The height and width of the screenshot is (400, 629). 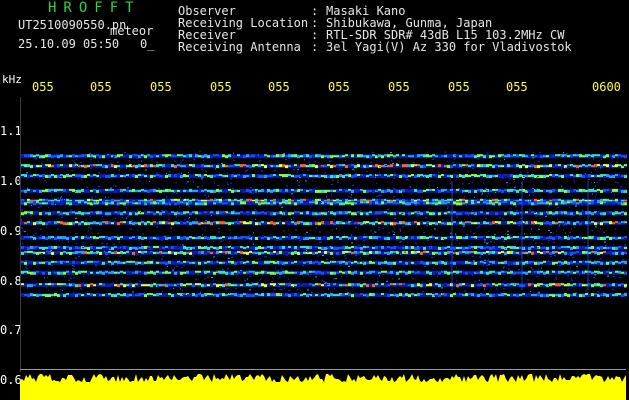 I want to click on frequency-tick: 1.0, so click(x=11, y=181).